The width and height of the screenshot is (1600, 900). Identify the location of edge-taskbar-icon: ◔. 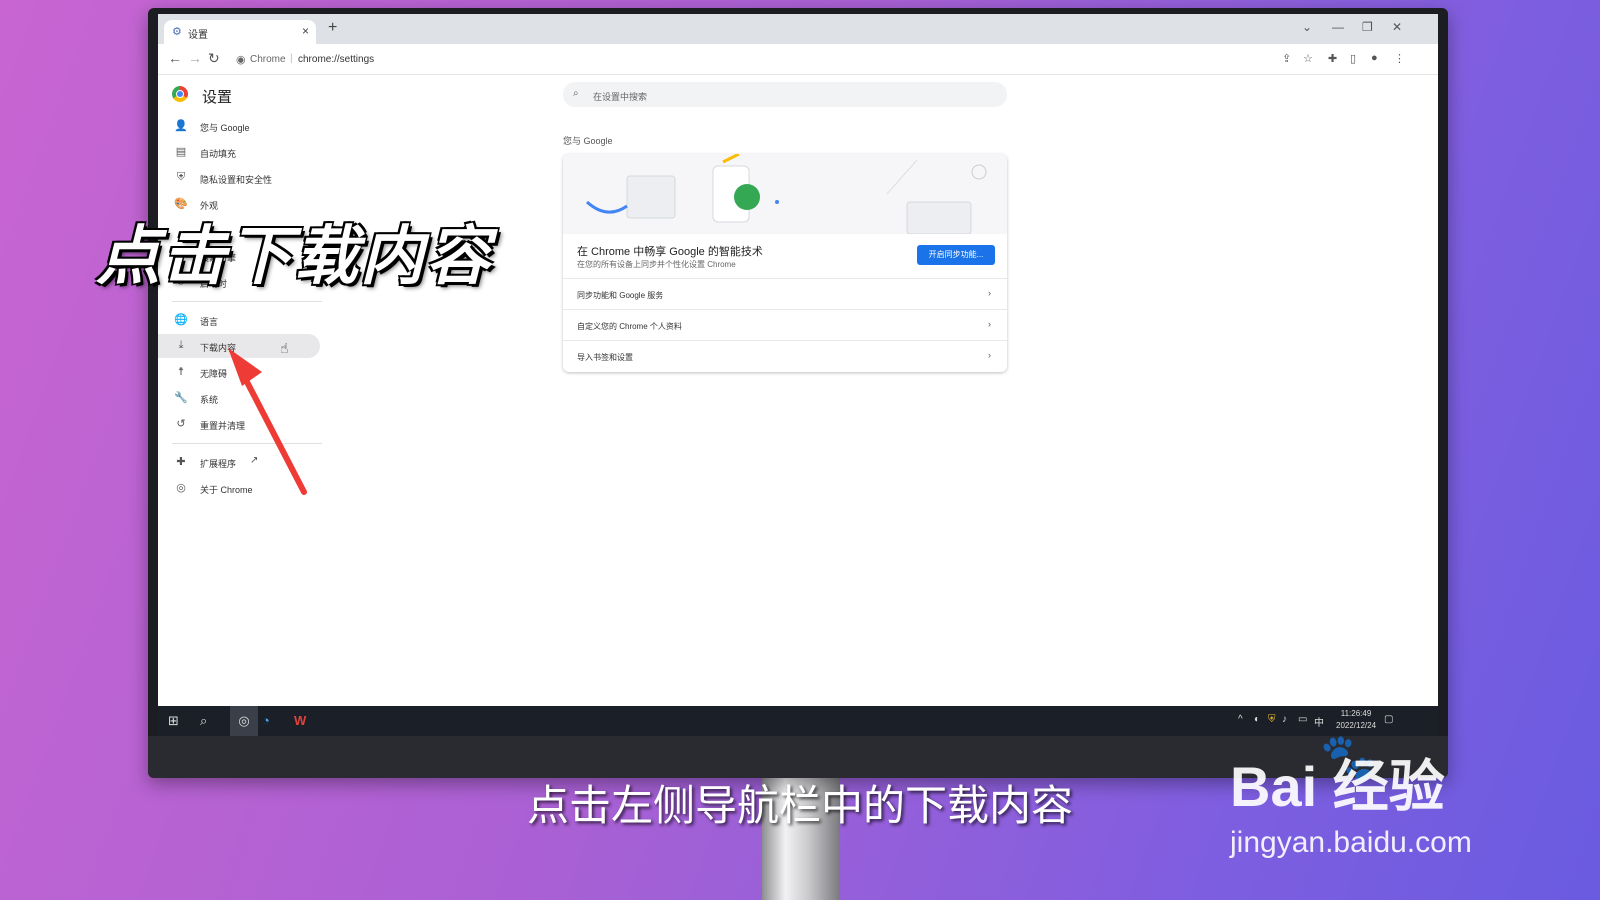
(266, 720).